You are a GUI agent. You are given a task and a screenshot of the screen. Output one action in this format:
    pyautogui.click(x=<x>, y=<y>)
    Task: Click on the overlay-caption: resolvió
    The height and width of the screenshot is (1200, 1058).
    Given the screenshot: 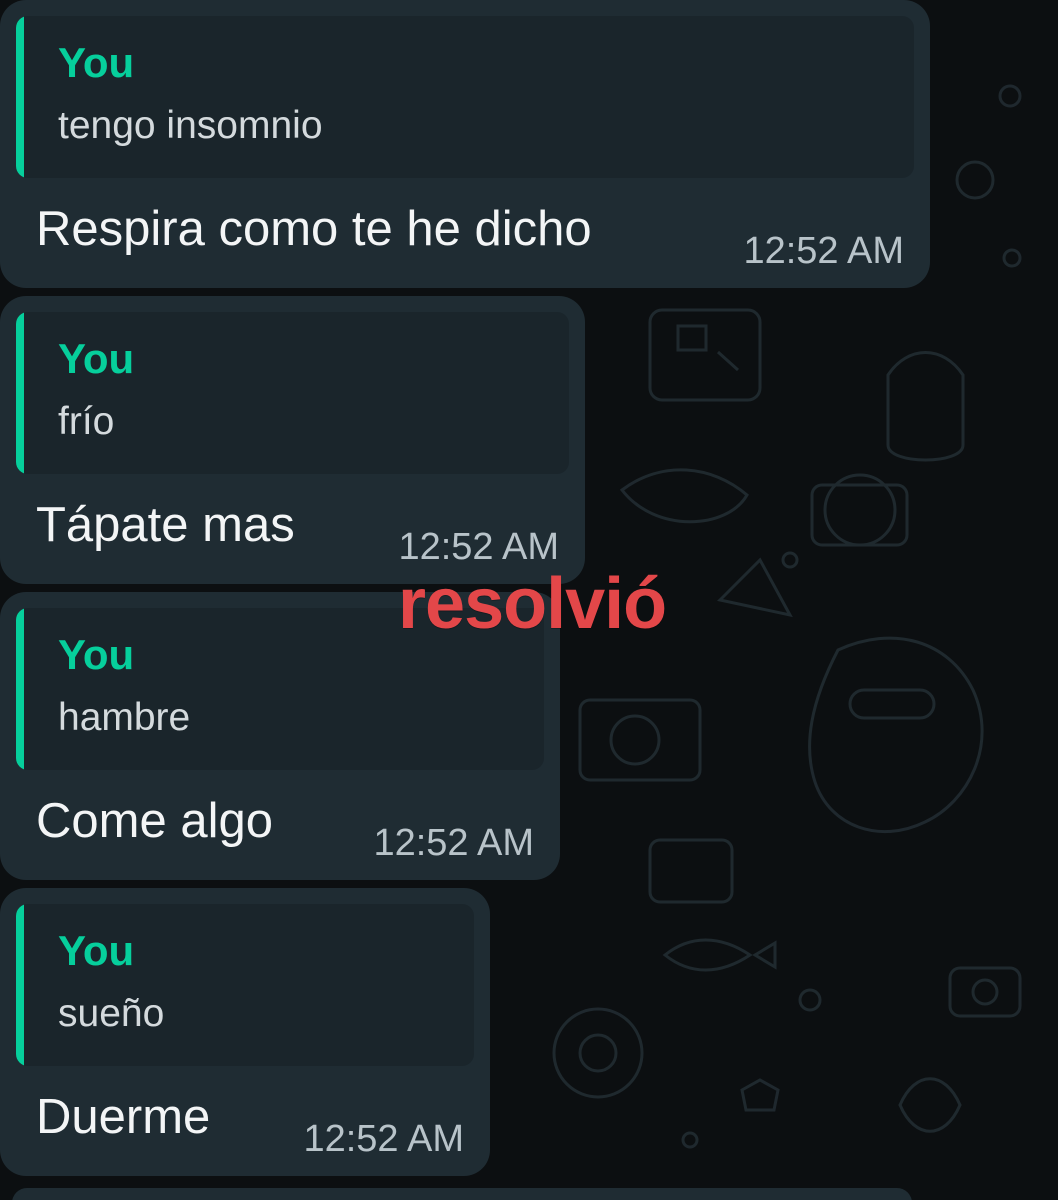 What is the action you would take?
    pyautogui.click(x=532, y=604)
    